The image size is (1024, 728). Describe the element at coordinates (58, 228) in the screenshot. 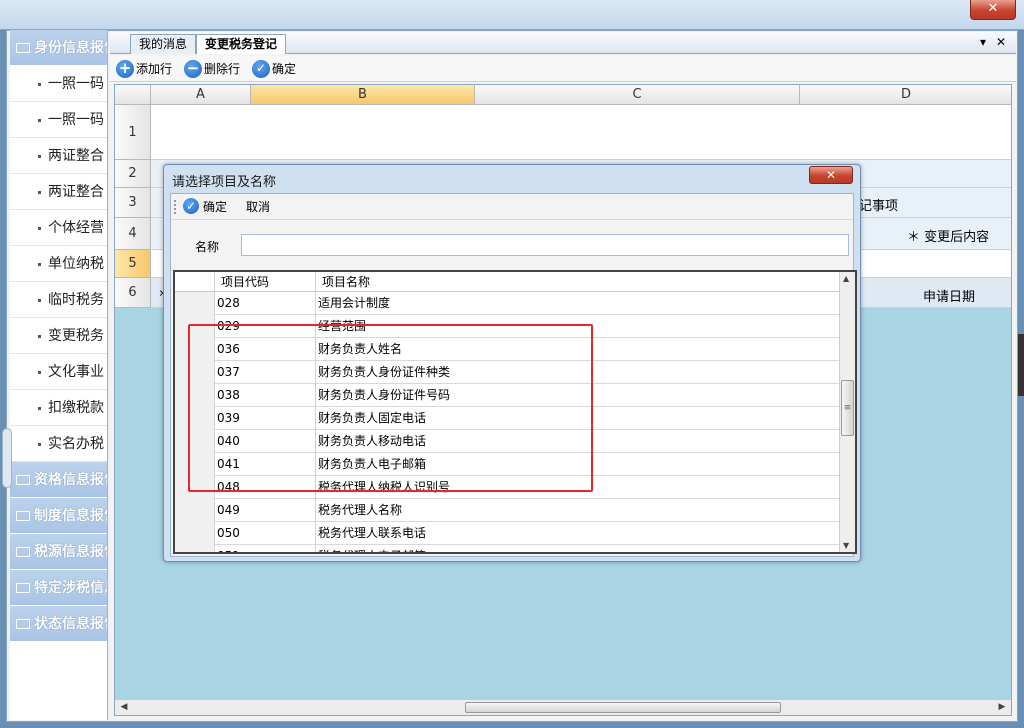

I see `sidebar-item: 个体经营` at that location.